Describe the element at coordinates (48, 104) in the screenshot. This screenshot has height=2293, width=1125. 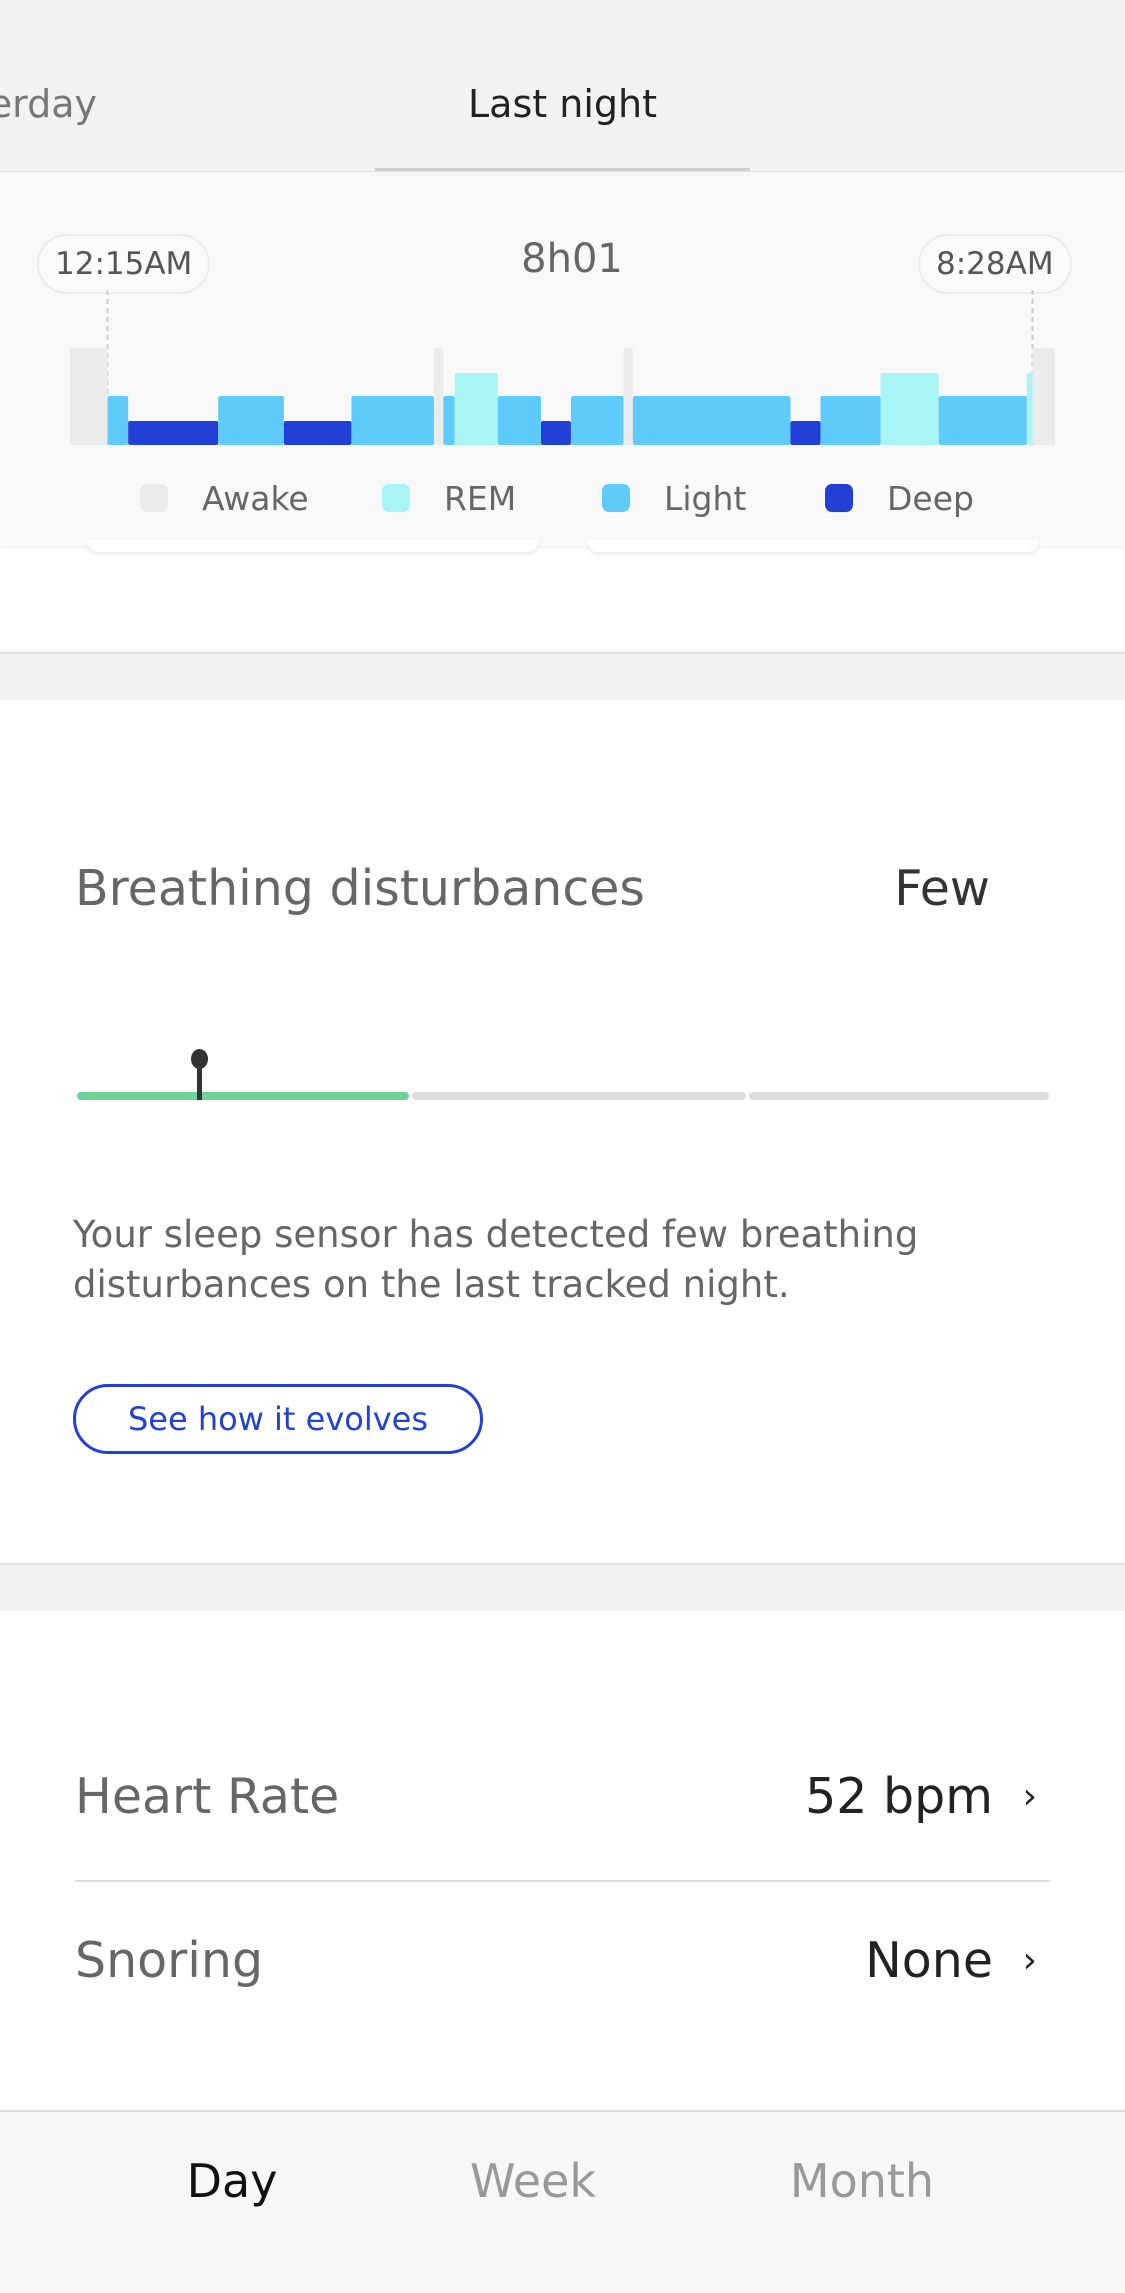
I see `tab-yesterday: erday` at that location.